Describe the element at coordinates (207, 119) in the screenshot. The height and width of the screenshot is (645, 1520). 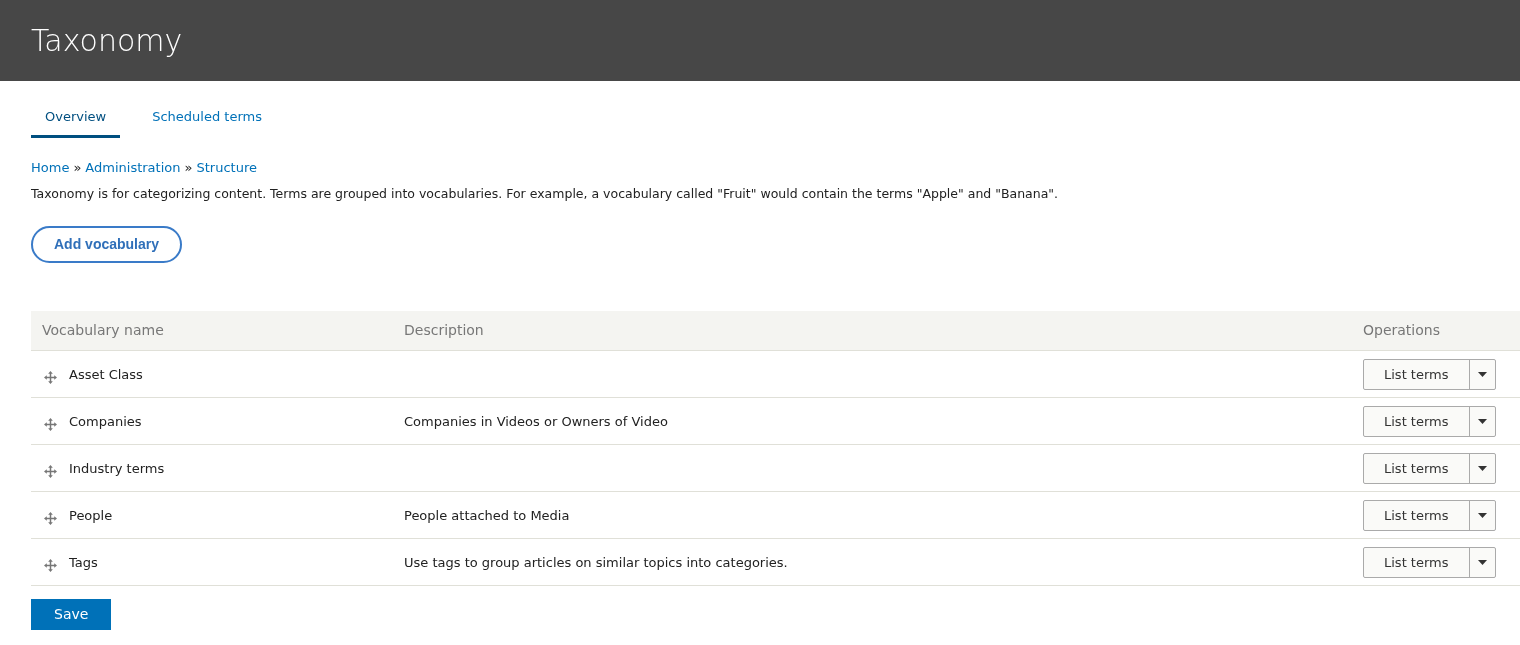
I see `tab: Scheduled terms` at that location.